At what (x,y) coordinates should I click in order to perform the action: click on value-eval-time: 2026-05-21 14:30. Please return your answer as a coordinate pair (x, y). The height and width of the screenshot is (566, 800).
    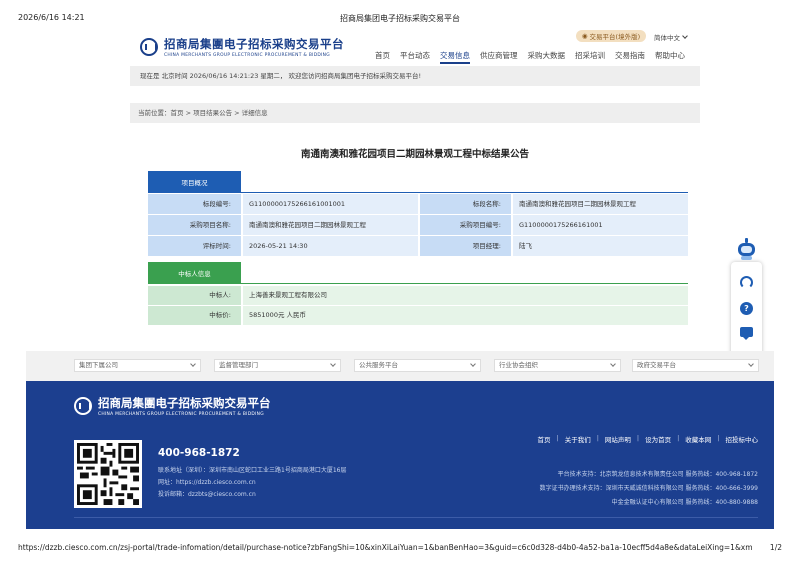
    Looking at the image, I should click on (330, 246).